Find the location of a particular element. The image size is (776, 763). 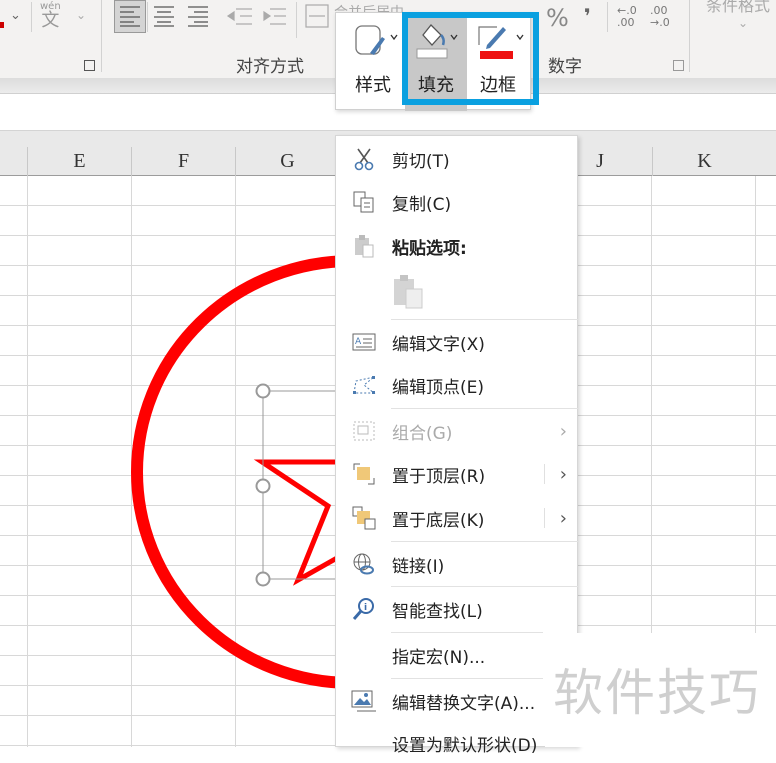

menu-item-bring-to-front: 置于顶层(R) › is located at coordinates (457, 474).